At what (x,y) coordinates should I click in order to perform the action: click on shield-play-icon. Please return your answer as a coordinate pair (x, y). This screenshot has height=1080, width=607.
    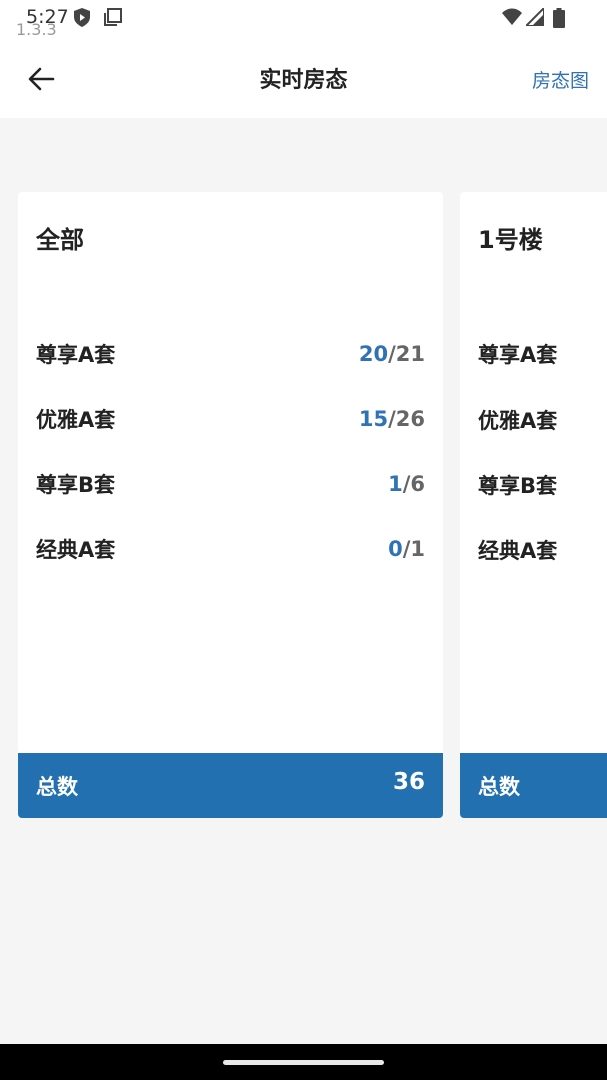
    Looking at the image, I should click on (82, 17).